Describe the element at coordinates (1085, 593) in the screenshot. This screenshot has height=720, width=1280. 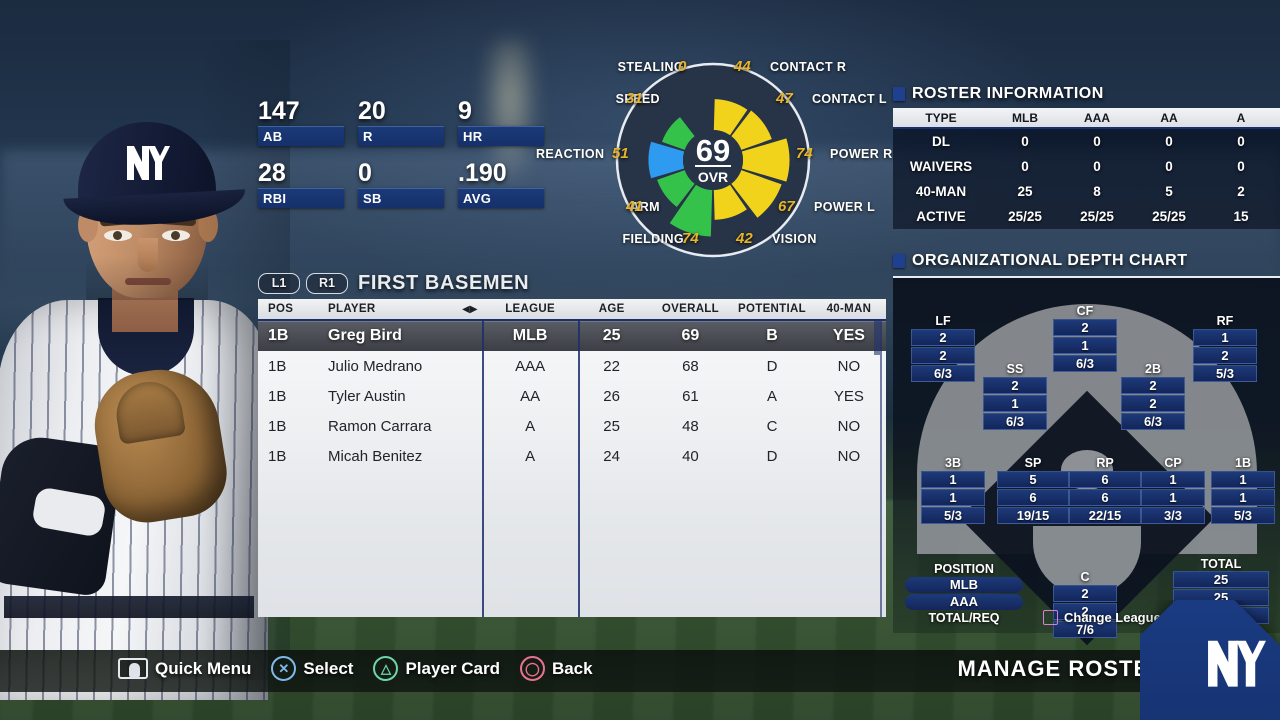
I see `depth-cell-mlb: 2` at that location.